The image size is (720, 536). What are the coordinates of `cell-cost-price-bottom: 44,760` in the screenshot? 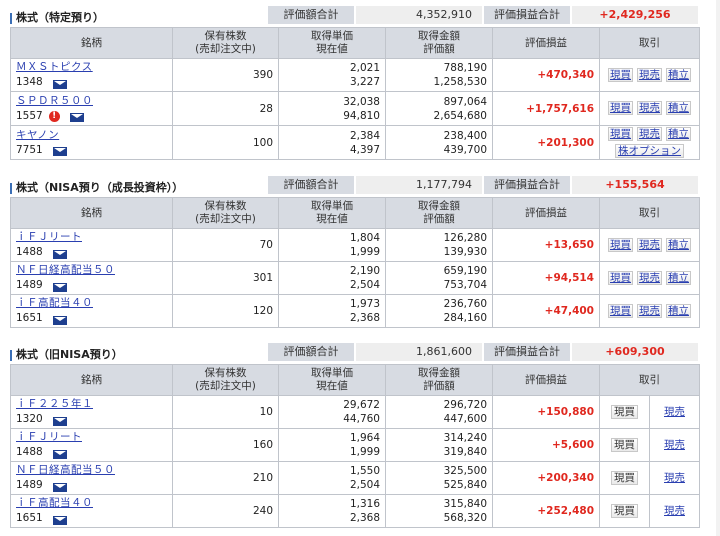 It's located at (361, 419).